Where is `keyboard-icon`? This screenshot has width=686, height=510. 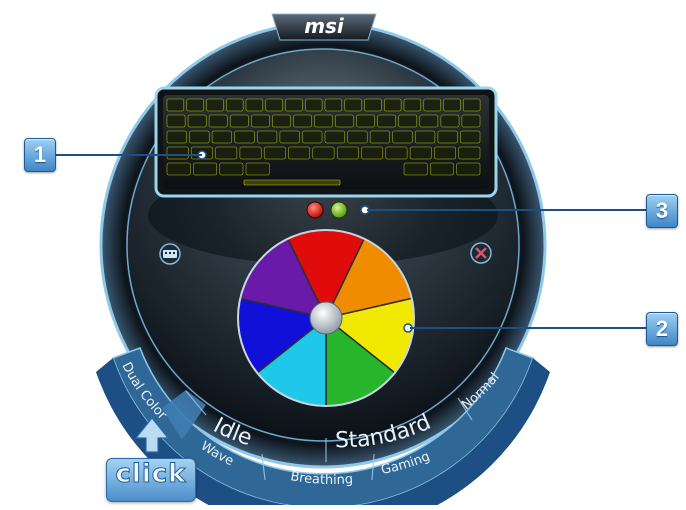 keyboard-icon is located at coordinates (170, 254).